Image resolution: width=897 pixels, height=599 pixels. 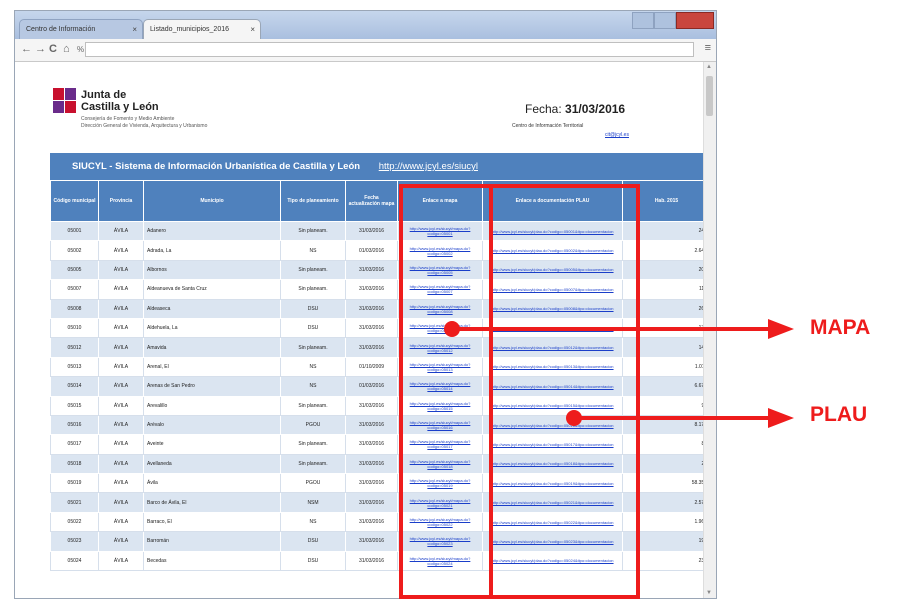 What do you see at coordinates (26, 49) in the screenshot?
I see `back-arrow-icon: ←` at bounding box center [26, 49].